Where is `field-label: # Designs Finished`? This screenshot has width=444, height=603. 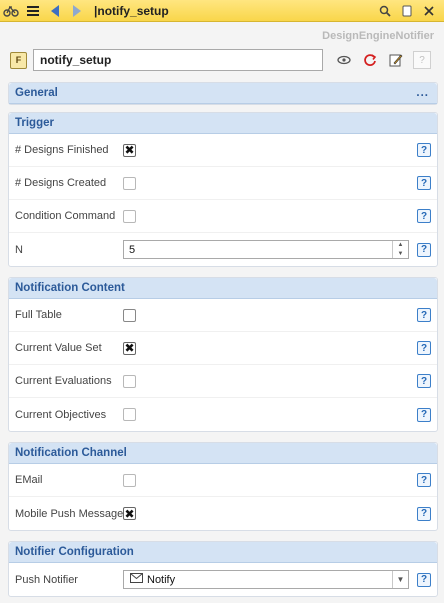 field-label: # Designs Finished is located at coordinates (62, 150).